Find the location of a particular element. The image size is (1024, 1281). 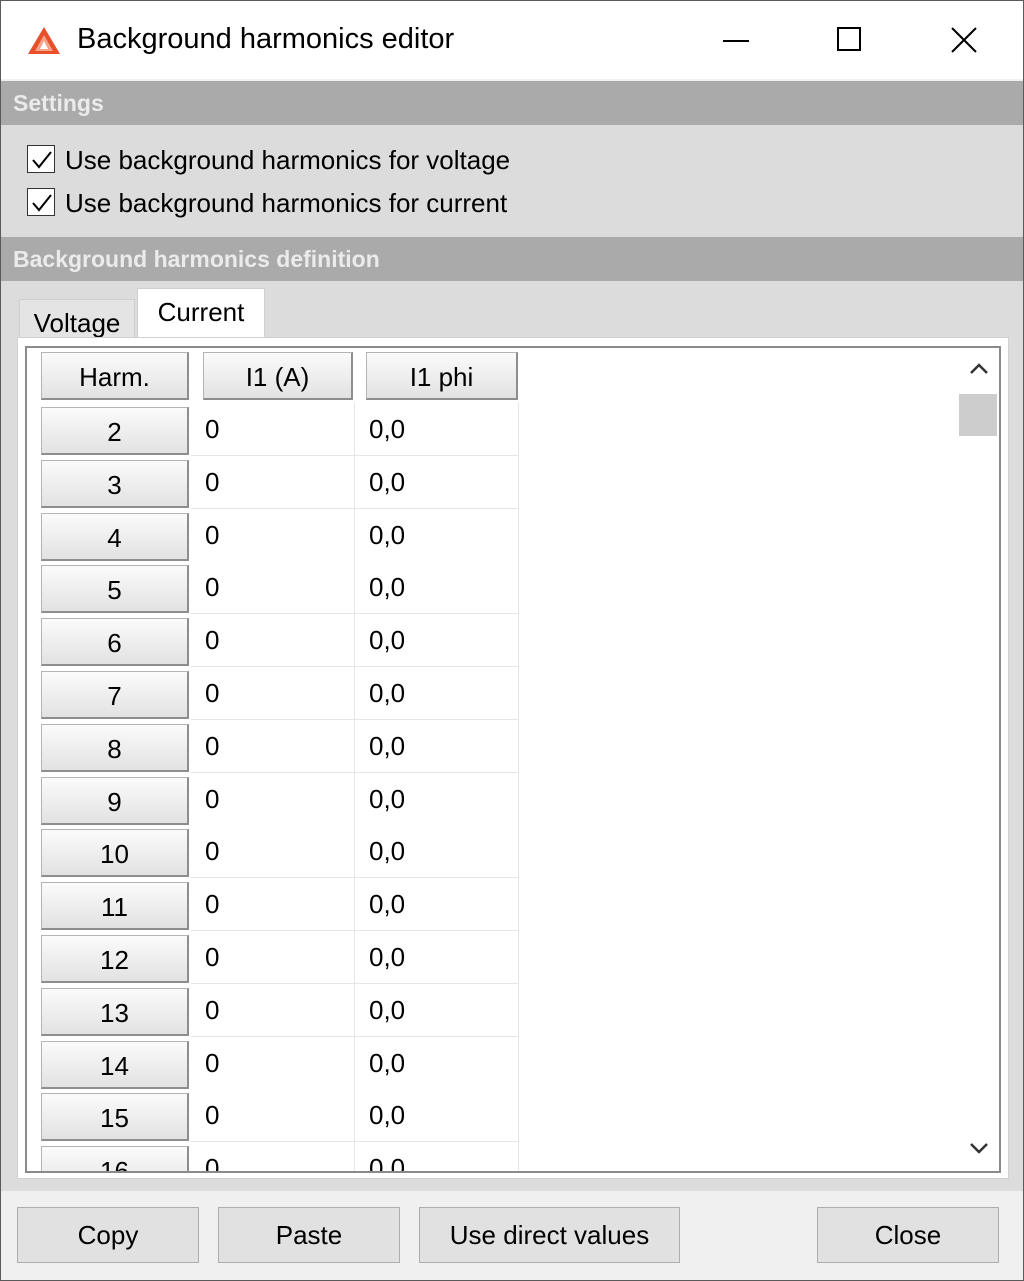

table-row: 8 0 0,0 is located at coordinates (492, 746).